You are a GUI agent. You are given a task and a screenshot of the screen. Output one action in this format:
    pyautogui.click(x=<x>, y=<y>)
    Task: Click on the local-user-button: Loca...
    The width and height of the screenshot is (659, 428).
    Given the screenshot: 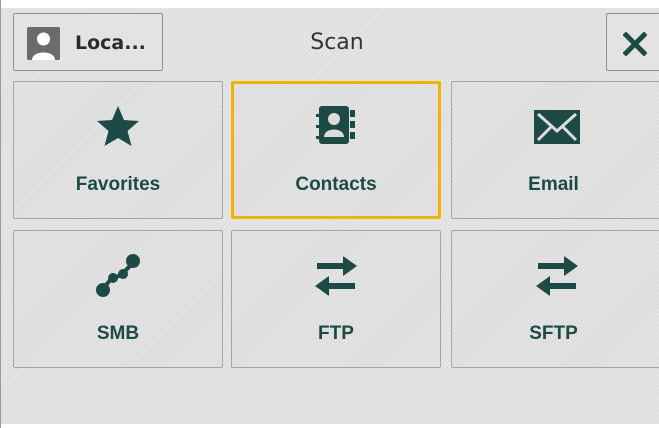 What is the action you would take?
    pyautogui.click(x=88, y=42)
    